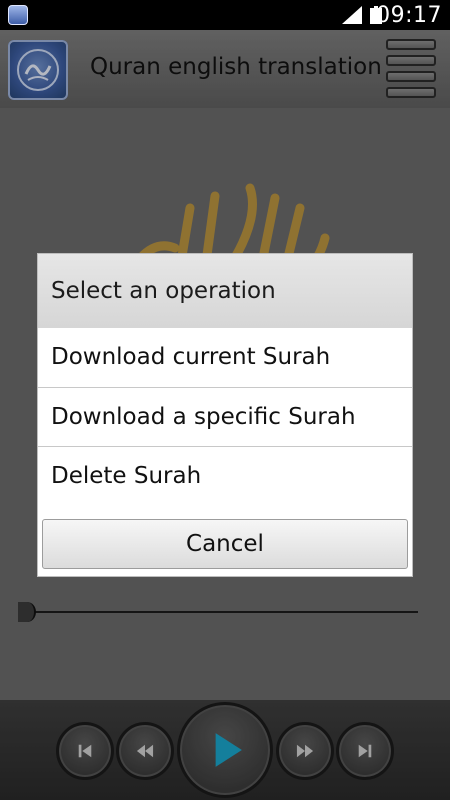 This screenshot has height=800, width=450. I want to click on status-bar: 09:17, so click(225, 15).